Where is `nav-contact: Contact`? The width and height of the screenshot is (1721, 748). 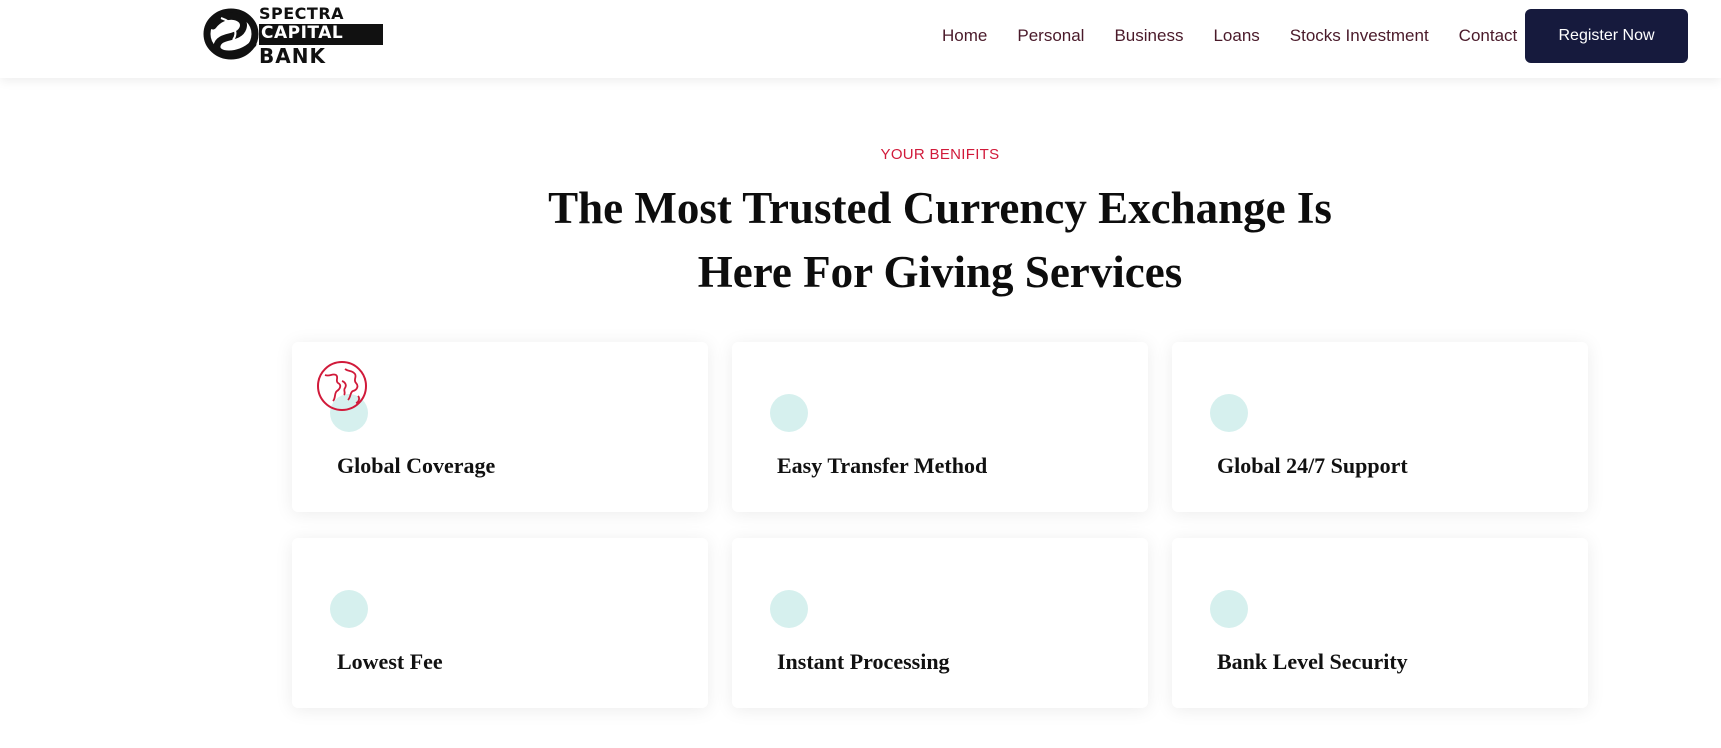 nav-contact: Contact is located at coordinates (1488, 36).